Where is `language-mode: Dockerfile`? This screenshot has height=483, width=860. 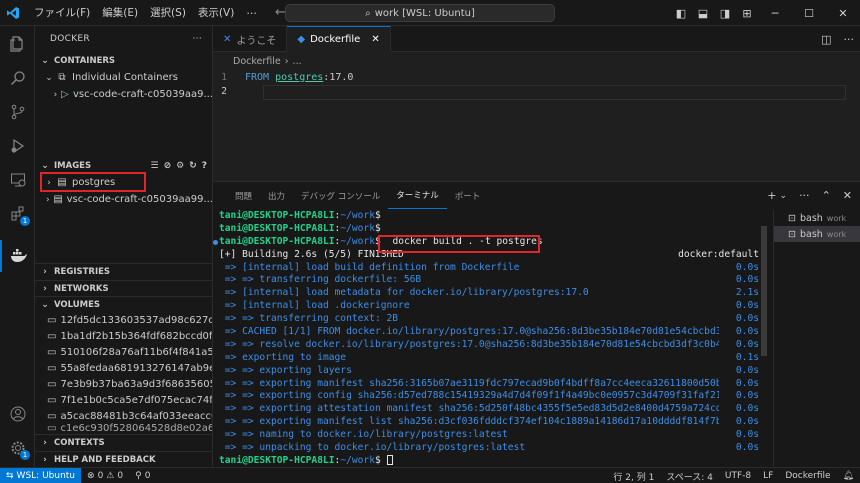 language-mode: Dockerfile is located at coordinates (807, 476).